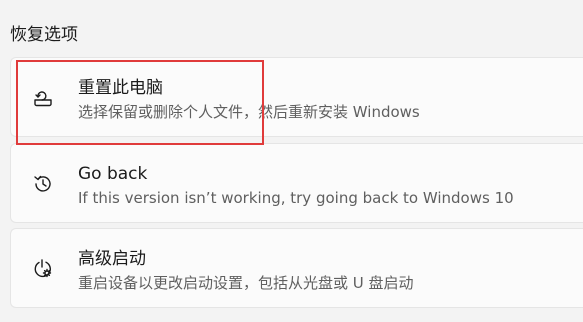 This screenshot has width=583, height=322. What do you see at coordinates (43, 98) in the screenshot?
I see `reset-pc-icon` at bounding box center [43, 98].